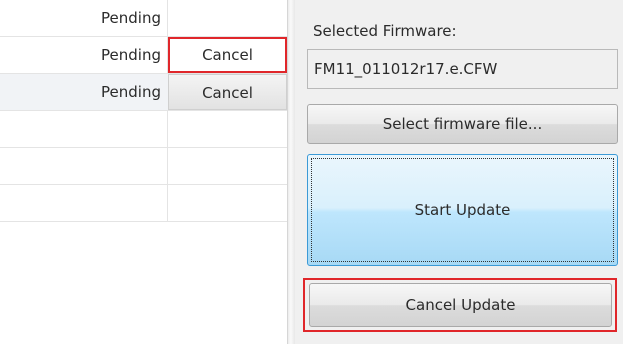 Image resolution: width=623 pixels, height=344 pixels. Describe the element at coordinates (385, 31) in the screenshot. I see `selected-firmware-label: Selected Firmware:` at that location.